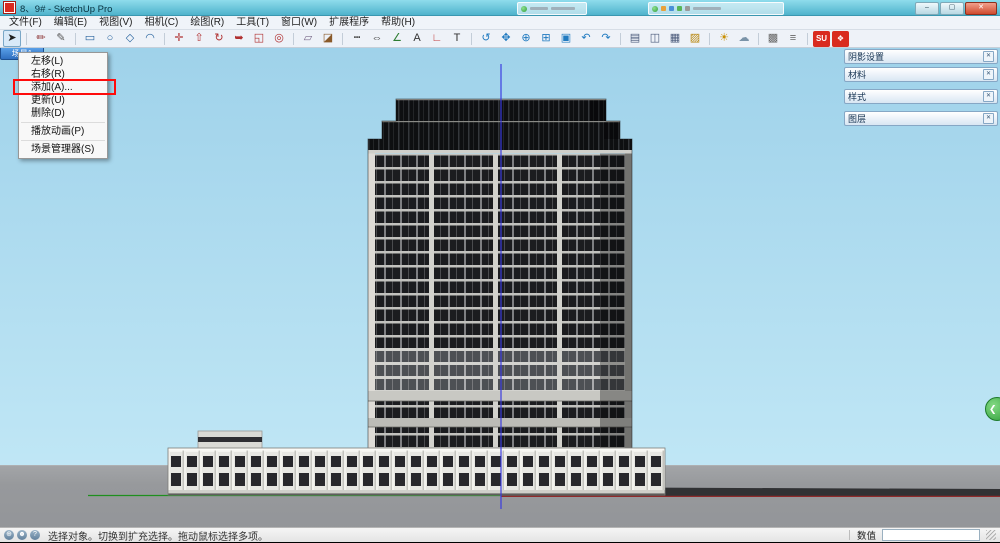  What do you see at coordinates (207, 22) in the screenshot?
I see `menu-item-draw: 绘图(R)` at bounding box center [207, 22].